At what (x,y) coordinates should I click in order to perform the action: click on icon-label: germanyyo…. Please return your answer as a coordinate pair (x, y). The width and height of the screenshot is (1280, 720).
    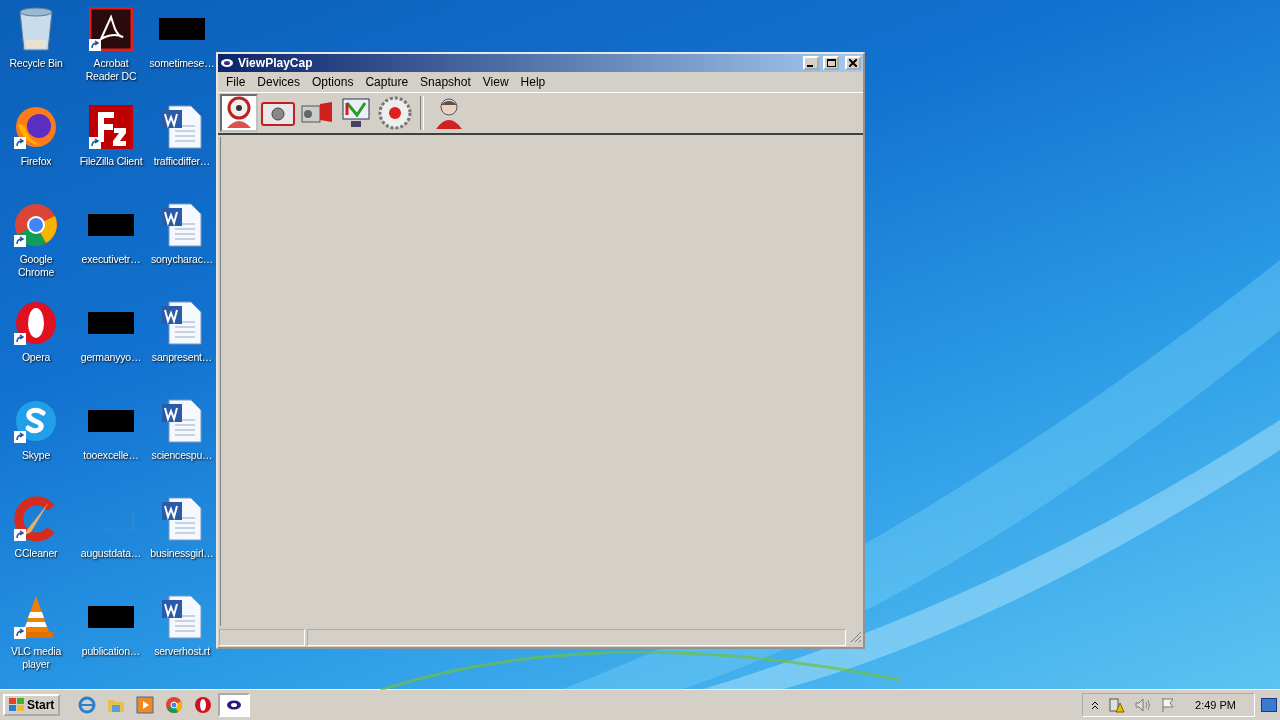
    Looking at the image, I should click on (111, 357).